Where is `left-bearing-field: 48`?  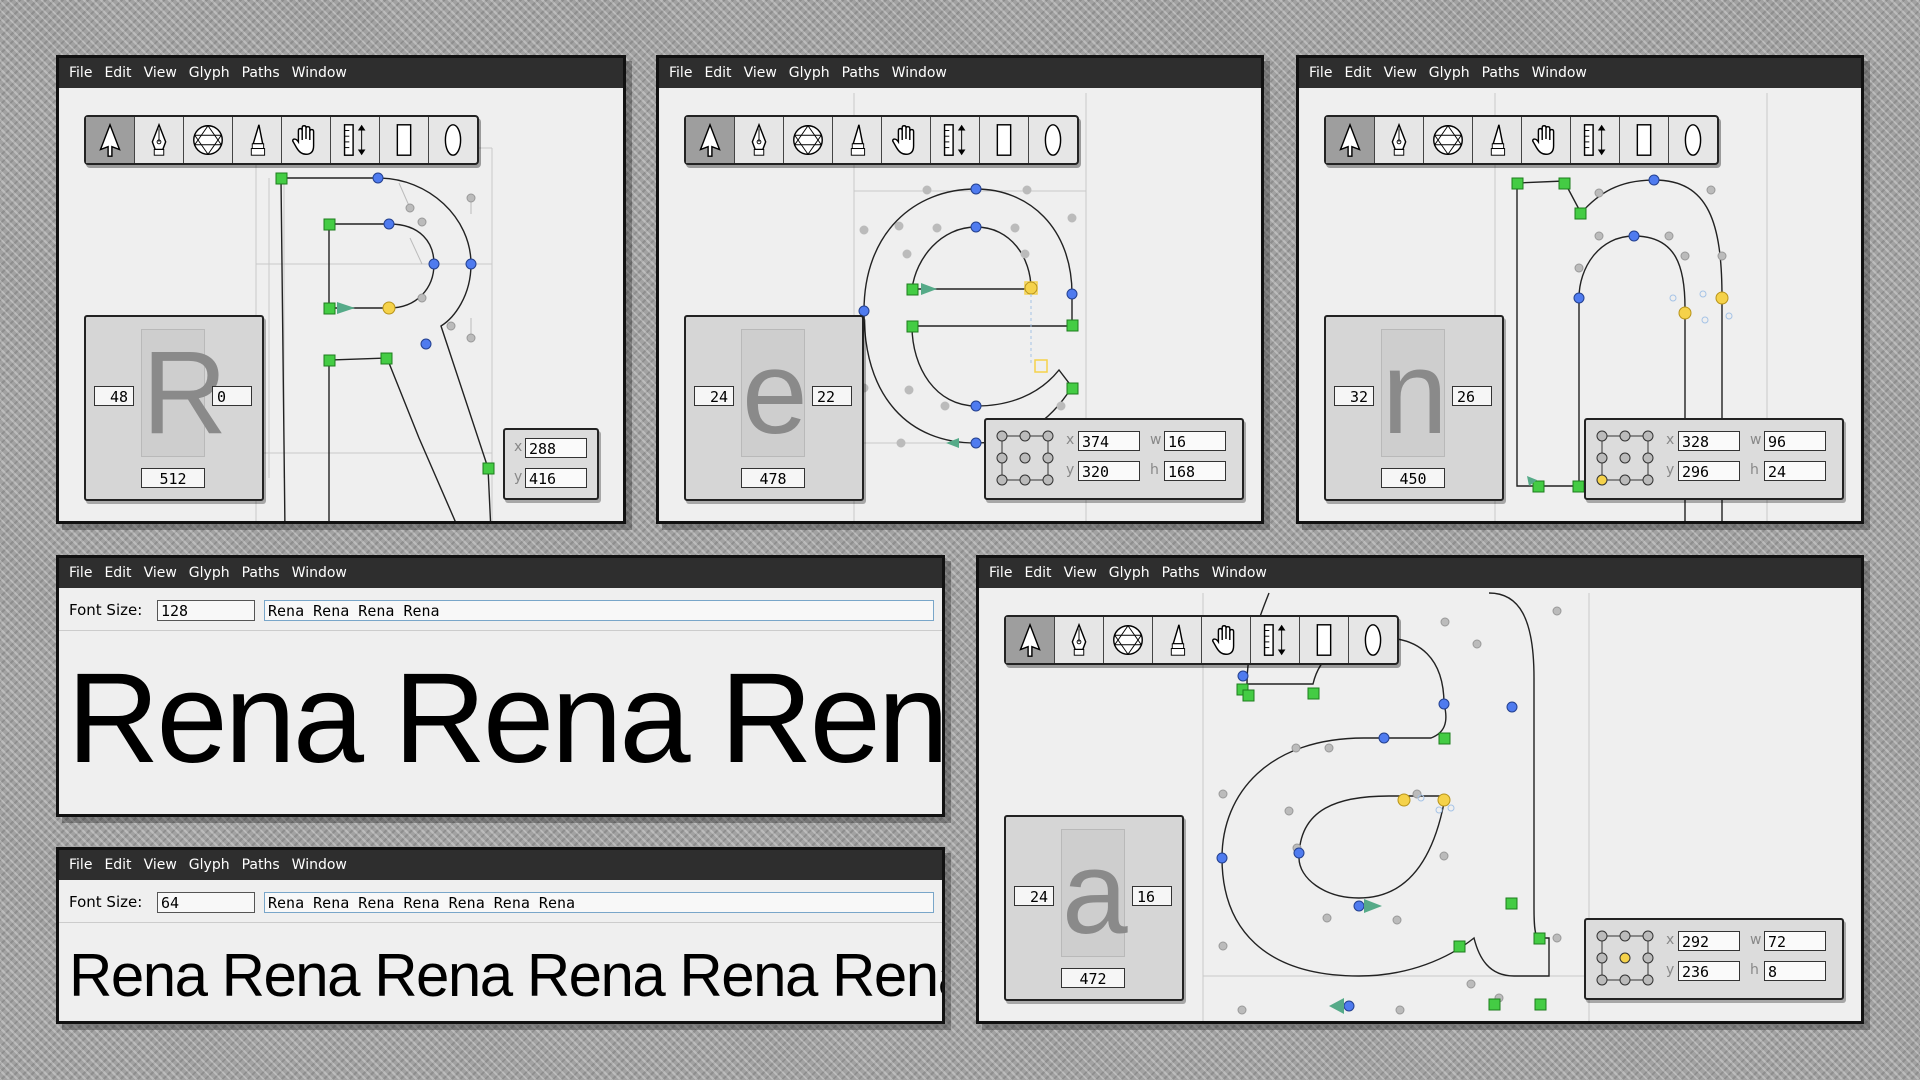
left-bearing-field: 48 is located at coordinates (114, 396).